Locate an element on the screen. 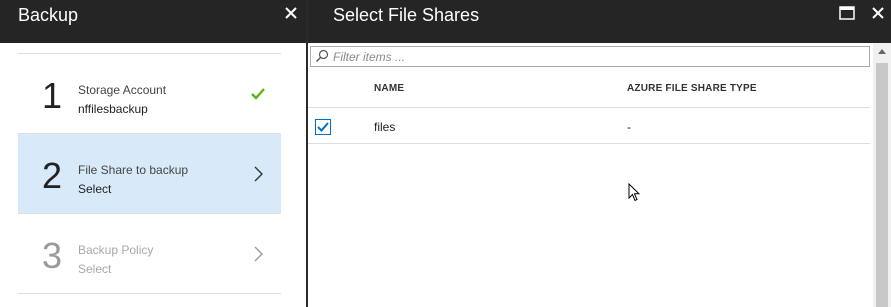 The height and width of the screenshot is (307, 891). scroll-up-icon is located at coordinates (882, 52).